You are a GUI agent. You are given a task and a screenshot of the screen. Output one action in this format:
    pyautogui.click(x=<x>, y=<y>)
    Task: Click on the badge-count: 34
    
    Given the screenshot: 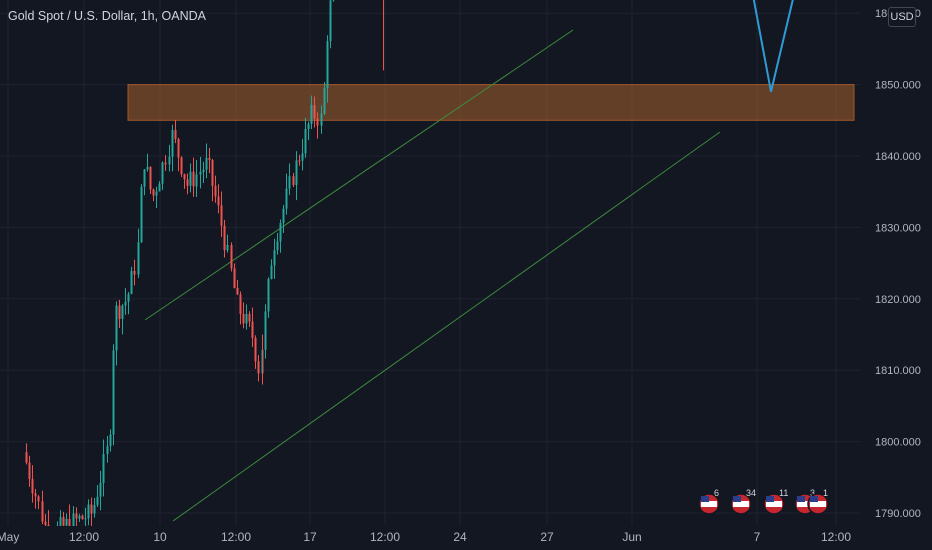 What is the action you would take?
    pyautogui.click(x=751, y=493)
    